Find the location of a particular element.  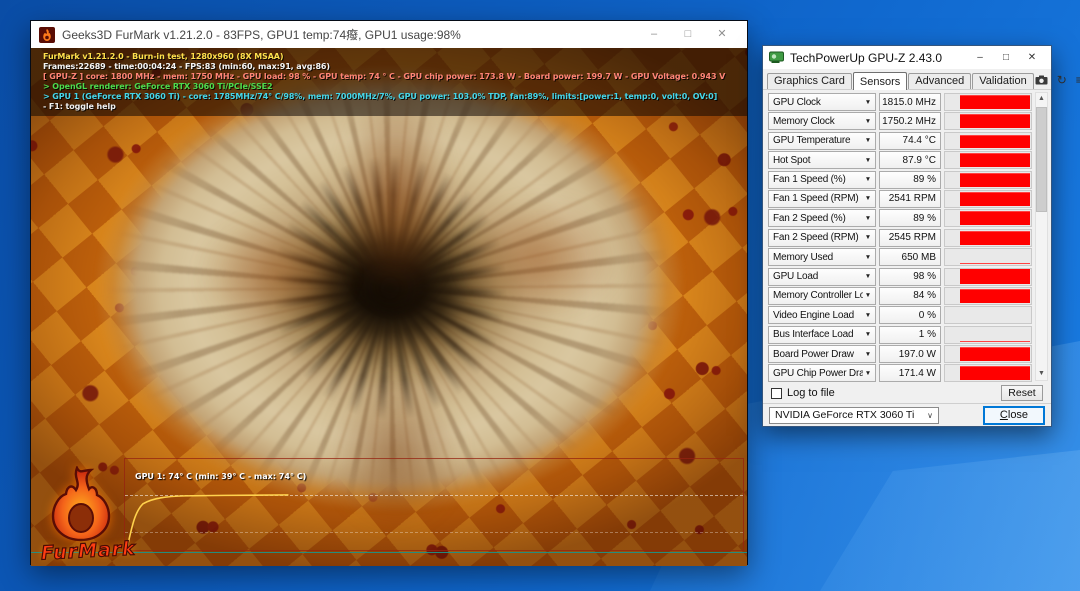

tab-sensors: Sensors is located at coordinates (880, 81).